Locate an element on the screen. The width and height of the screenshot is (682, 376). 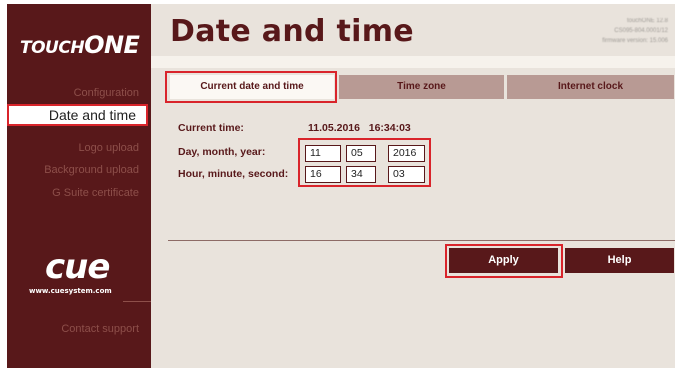
version-line: touchONE 12.8 is located at coordinates (647, 21).